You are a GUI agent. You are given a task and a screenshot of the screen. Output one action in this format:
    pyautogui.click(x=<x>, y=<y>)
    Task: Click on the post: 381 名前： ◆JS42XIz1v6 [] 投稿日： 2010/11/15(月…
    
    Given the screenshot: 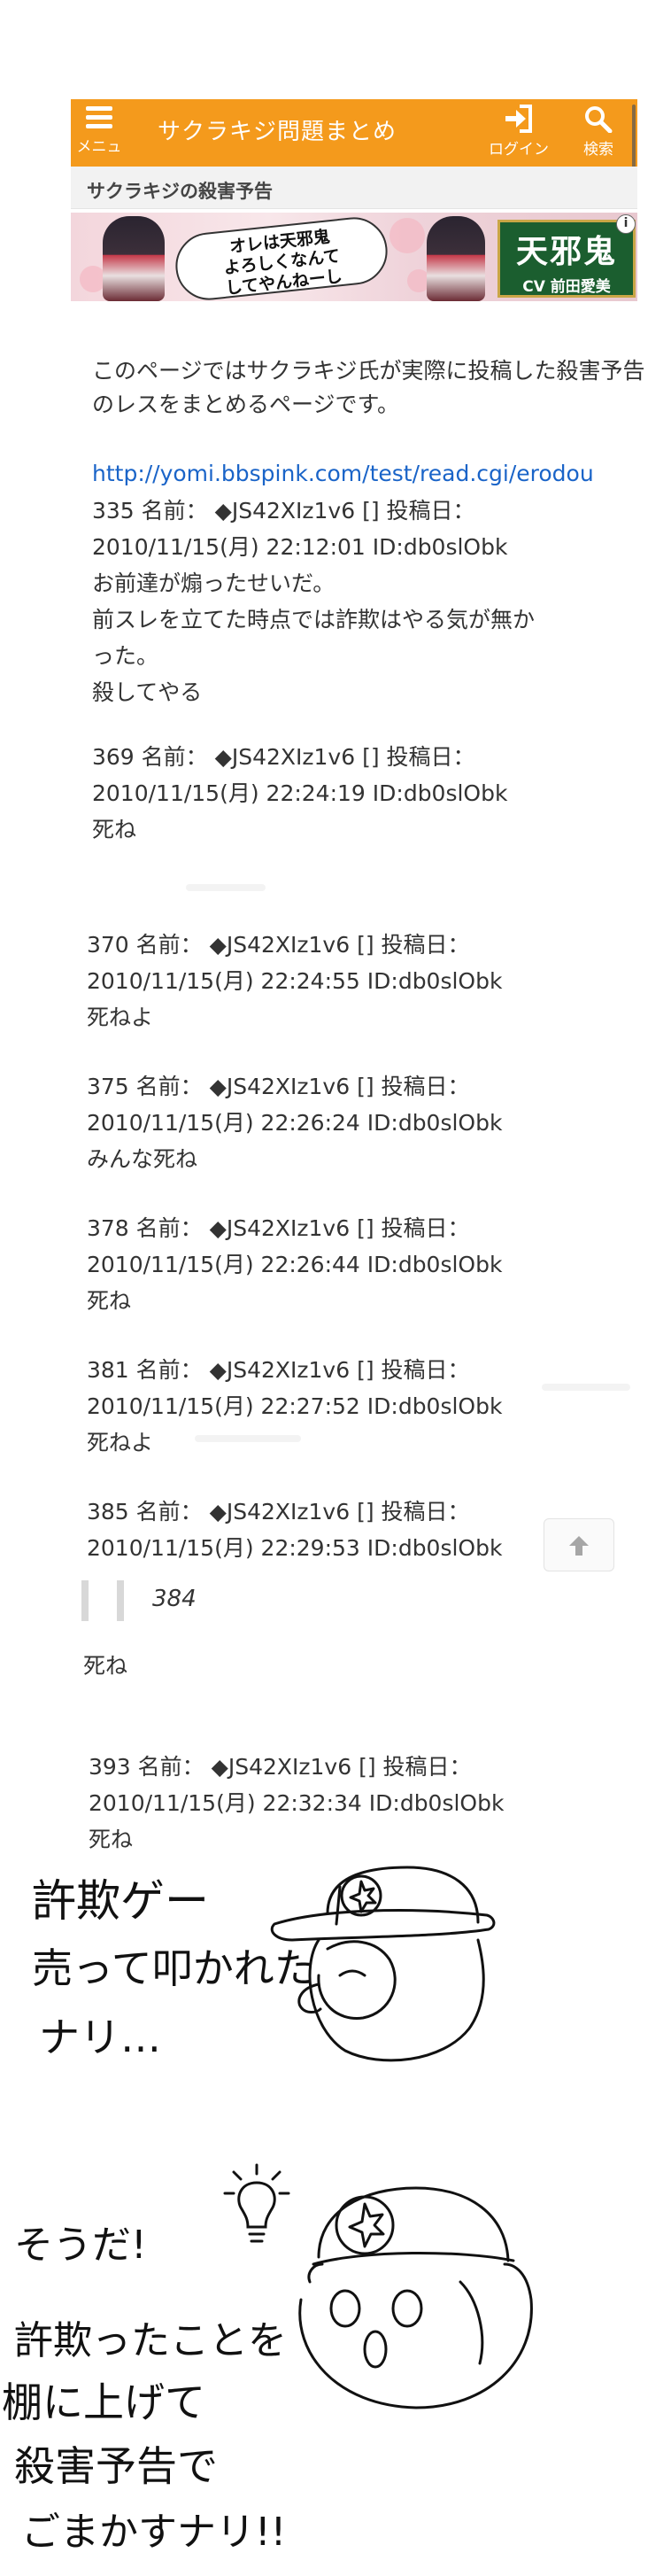 What is the action you would take?
    pyautogui.click(x=370, y=1406)
    